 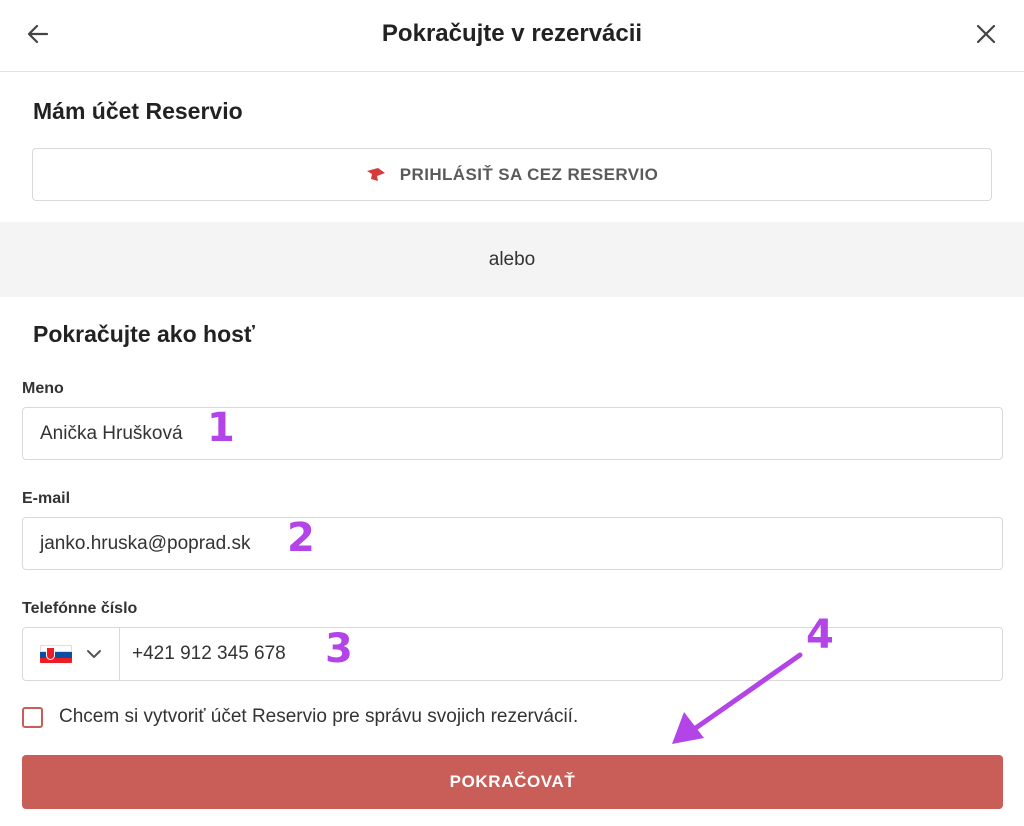 I want to click on phone-input-value: +421 912 345 678, so click(x=209, y=653).